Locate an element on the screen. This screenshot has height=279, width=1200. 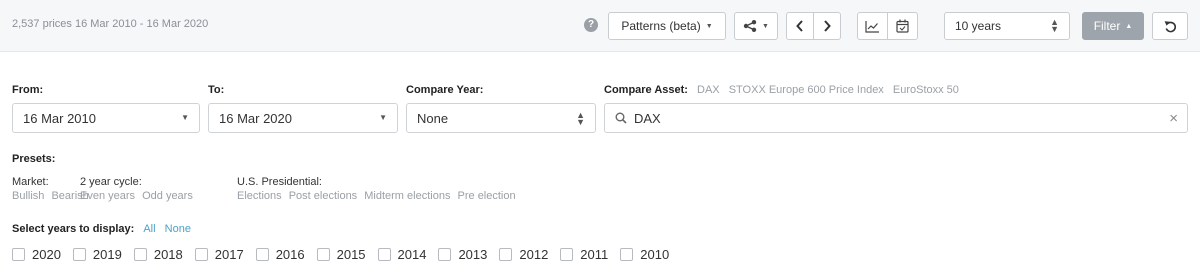
year-label: 2012 is located at coordinates (534, 254).